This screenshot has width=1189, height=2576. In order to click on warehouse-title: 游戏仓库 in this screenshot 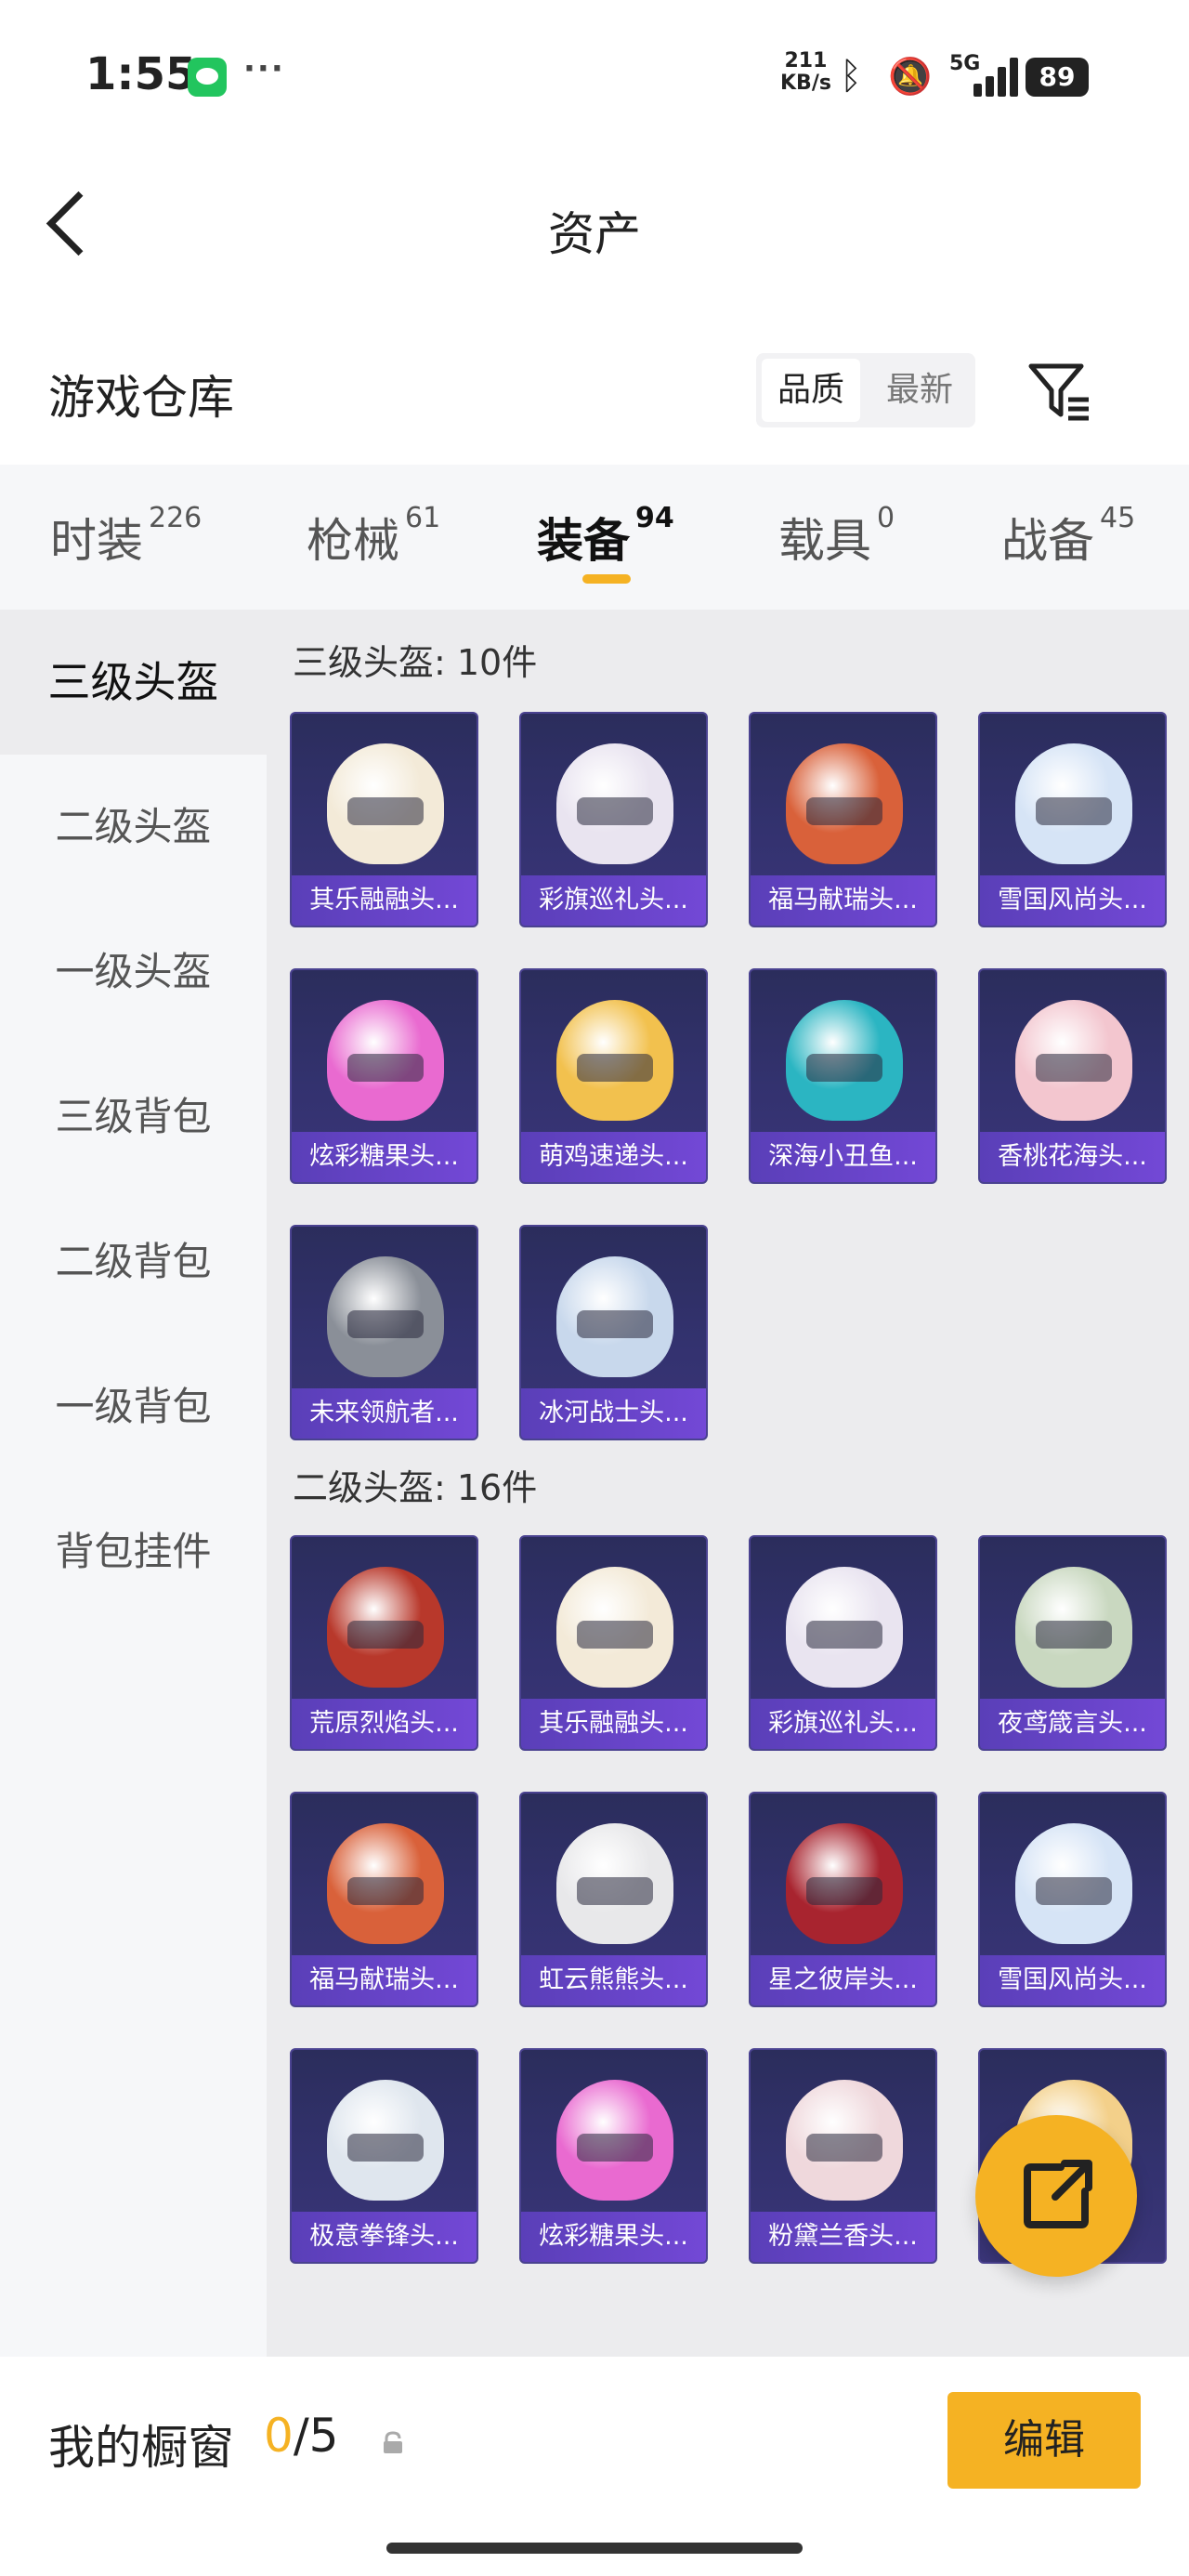, I will do `click(141, 398)`.